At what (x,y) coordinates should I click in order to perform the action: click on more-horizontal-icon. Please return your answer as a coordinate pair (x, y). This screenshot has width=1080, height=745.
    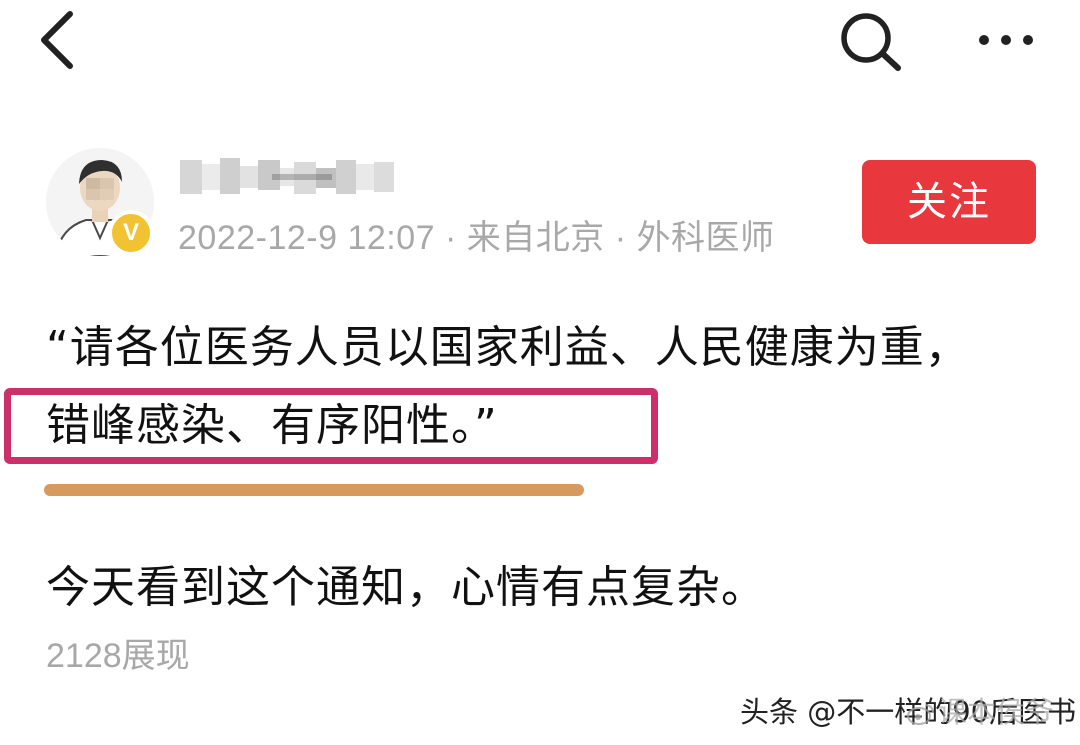
    Looking at the image, I should click on (1006, 40).